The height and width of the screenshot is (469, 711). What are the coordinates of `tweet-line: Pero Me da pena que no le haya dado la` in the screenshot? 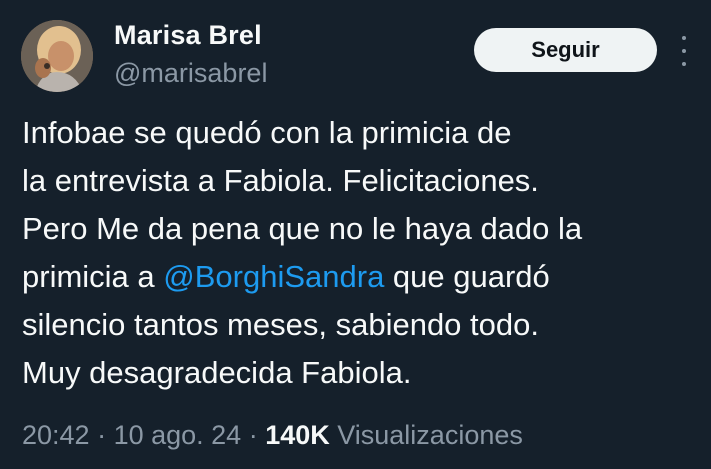 It's located at (302, 228).